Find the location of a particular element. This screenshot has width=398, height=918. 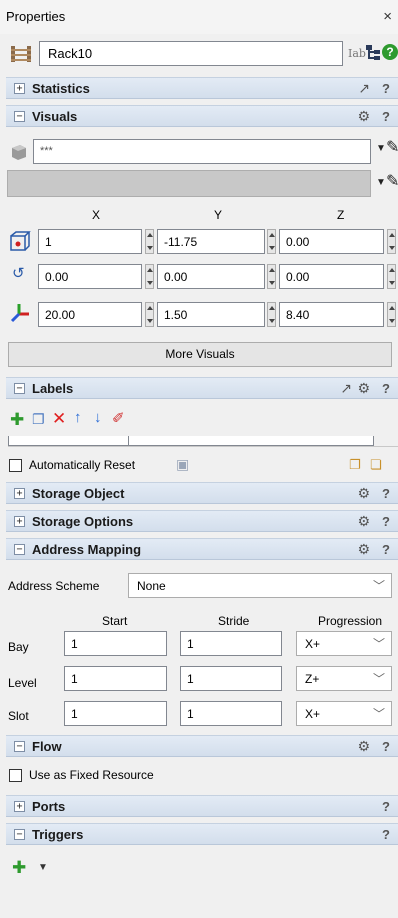

copy-labels-icon: ❐ is located at coordinates (355, 465).